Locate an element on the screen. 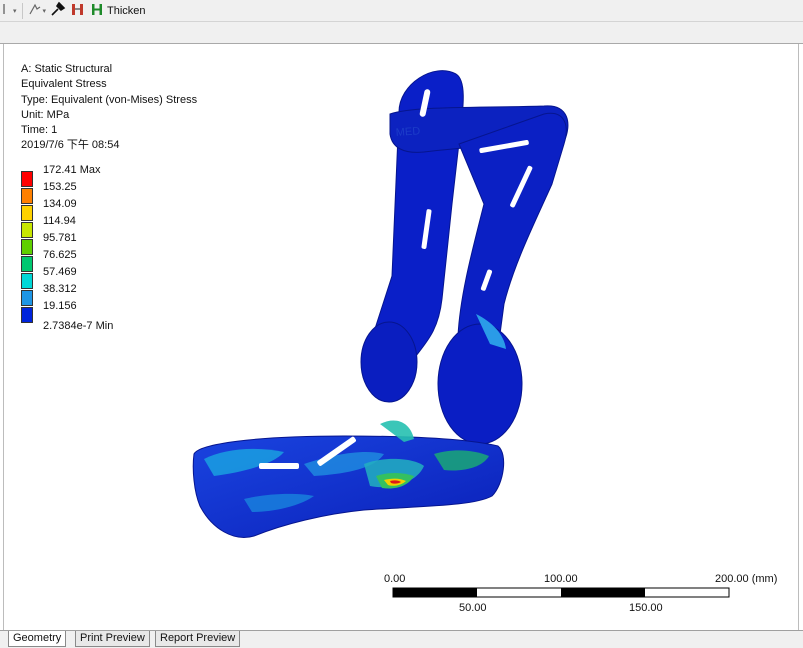 The height and width of the screenshot is (648, 803). bottom-tab-bar: Geometry Print Preview Report Preview is located at coordinates (401, 639).